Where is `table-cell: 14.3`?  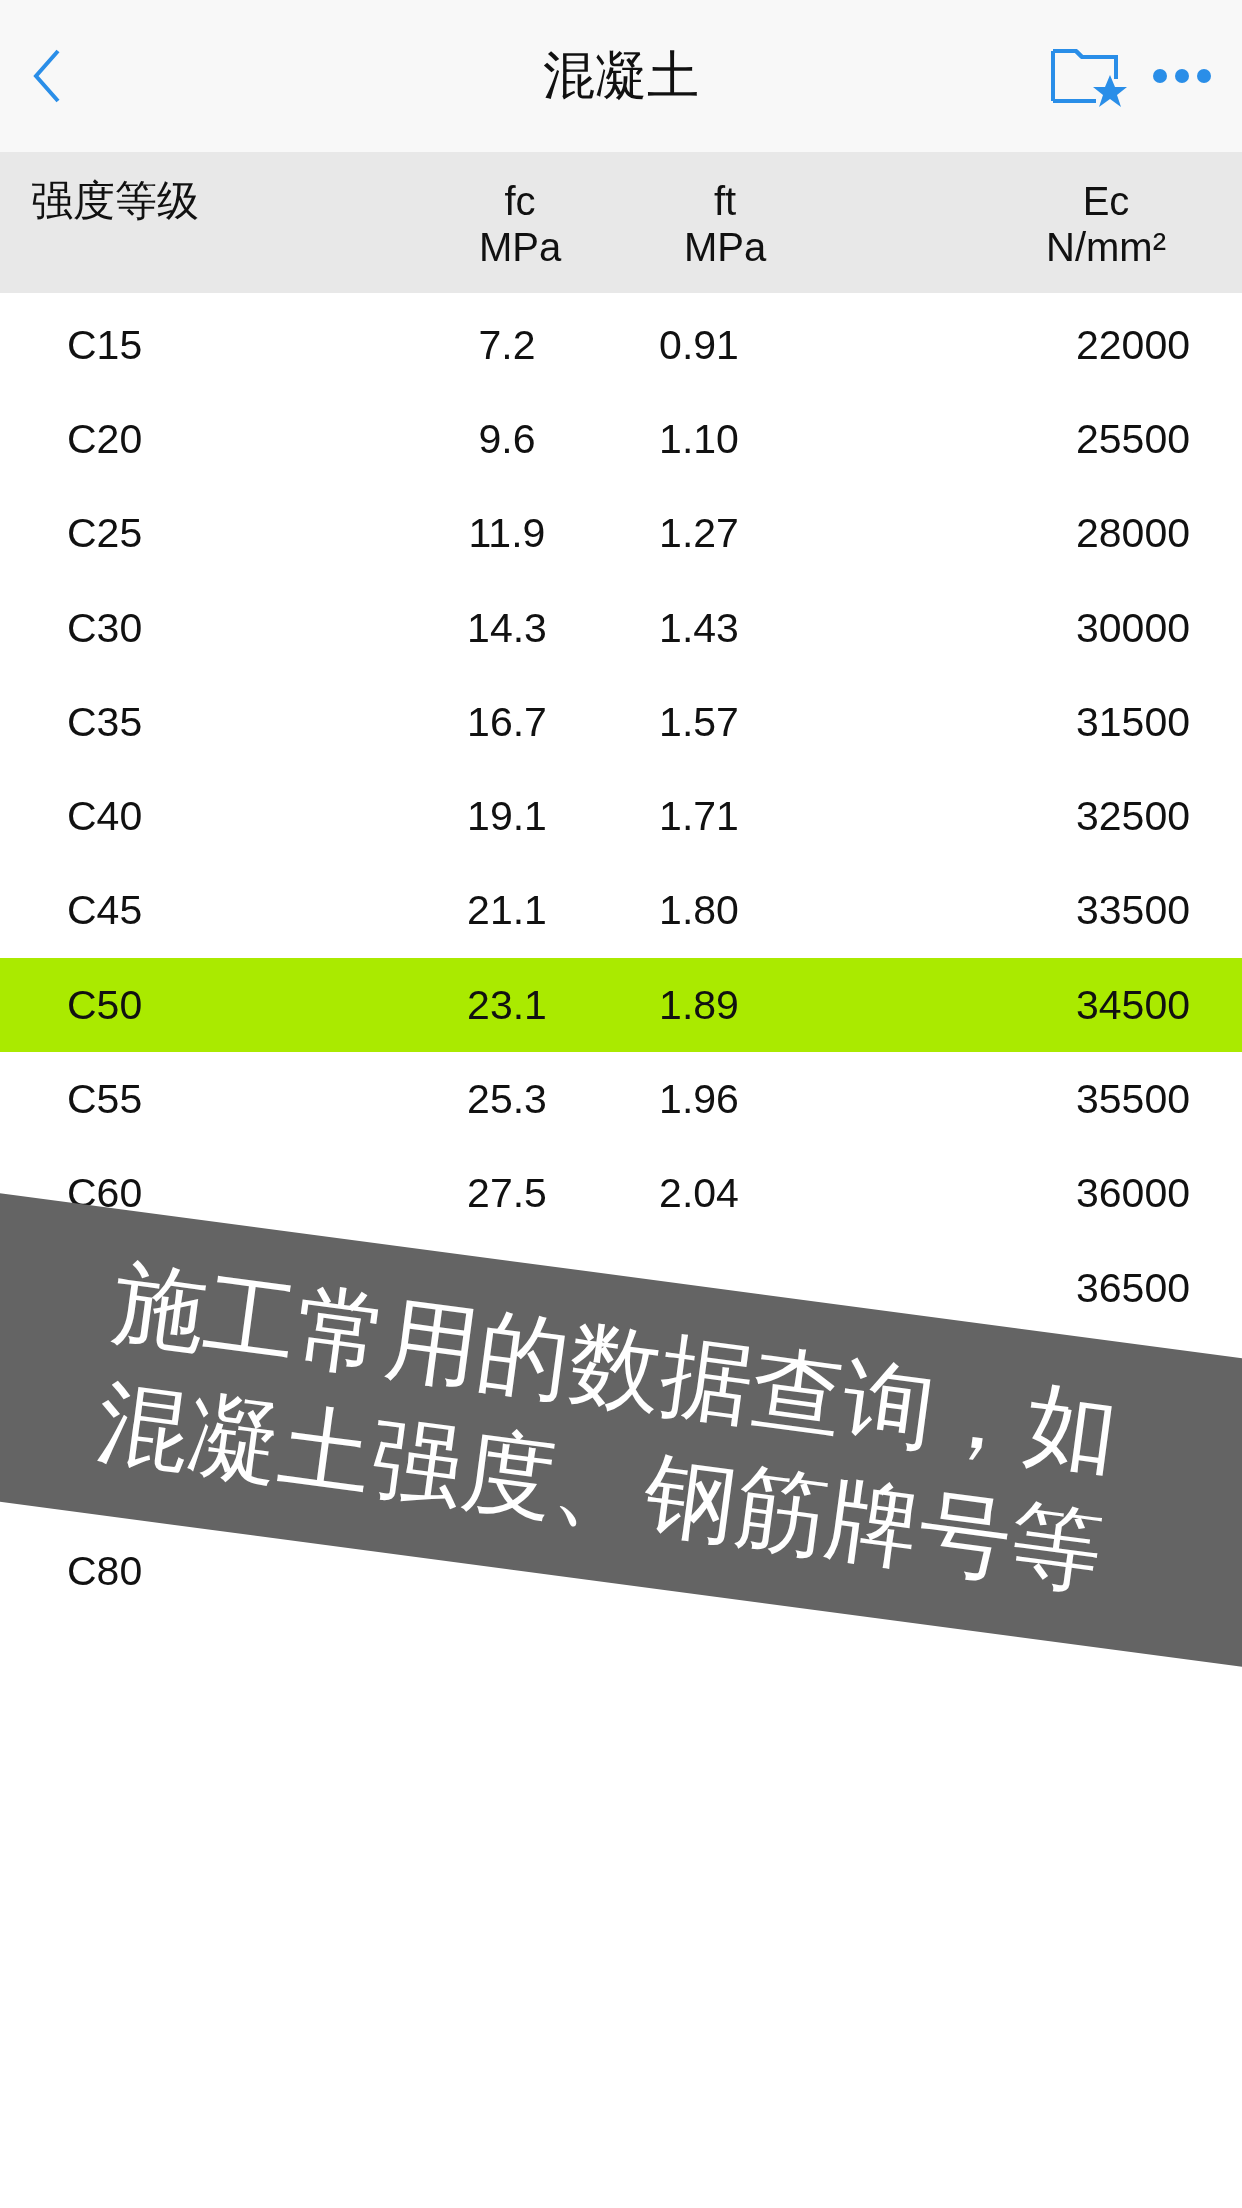 table-cell: 14.3 is located at coordinates (507, 627).